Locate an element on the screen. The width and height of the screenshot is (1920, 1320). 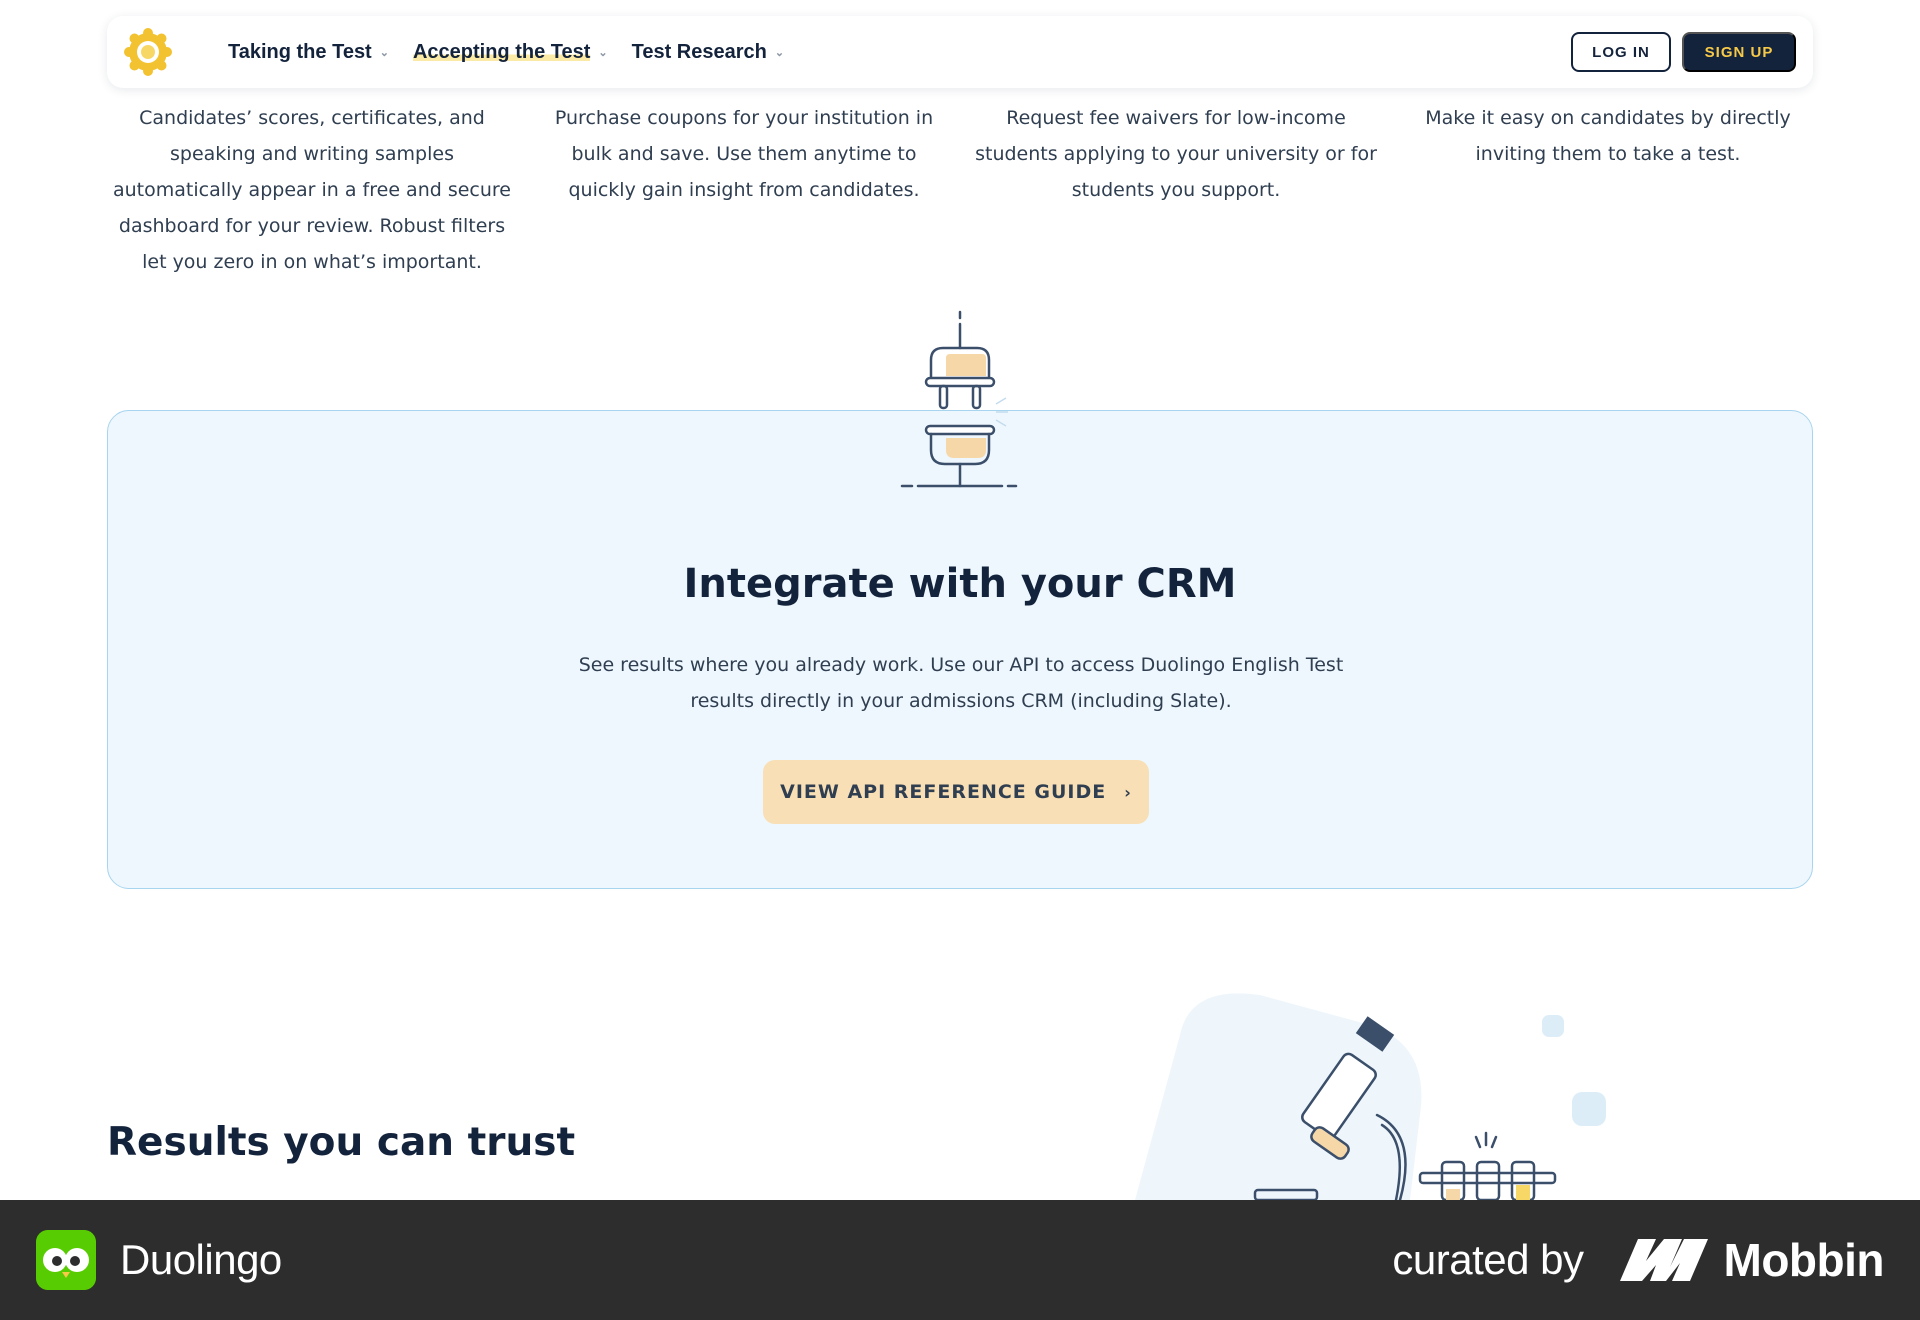
det-logo-icon is located at coordinates (148, 52).